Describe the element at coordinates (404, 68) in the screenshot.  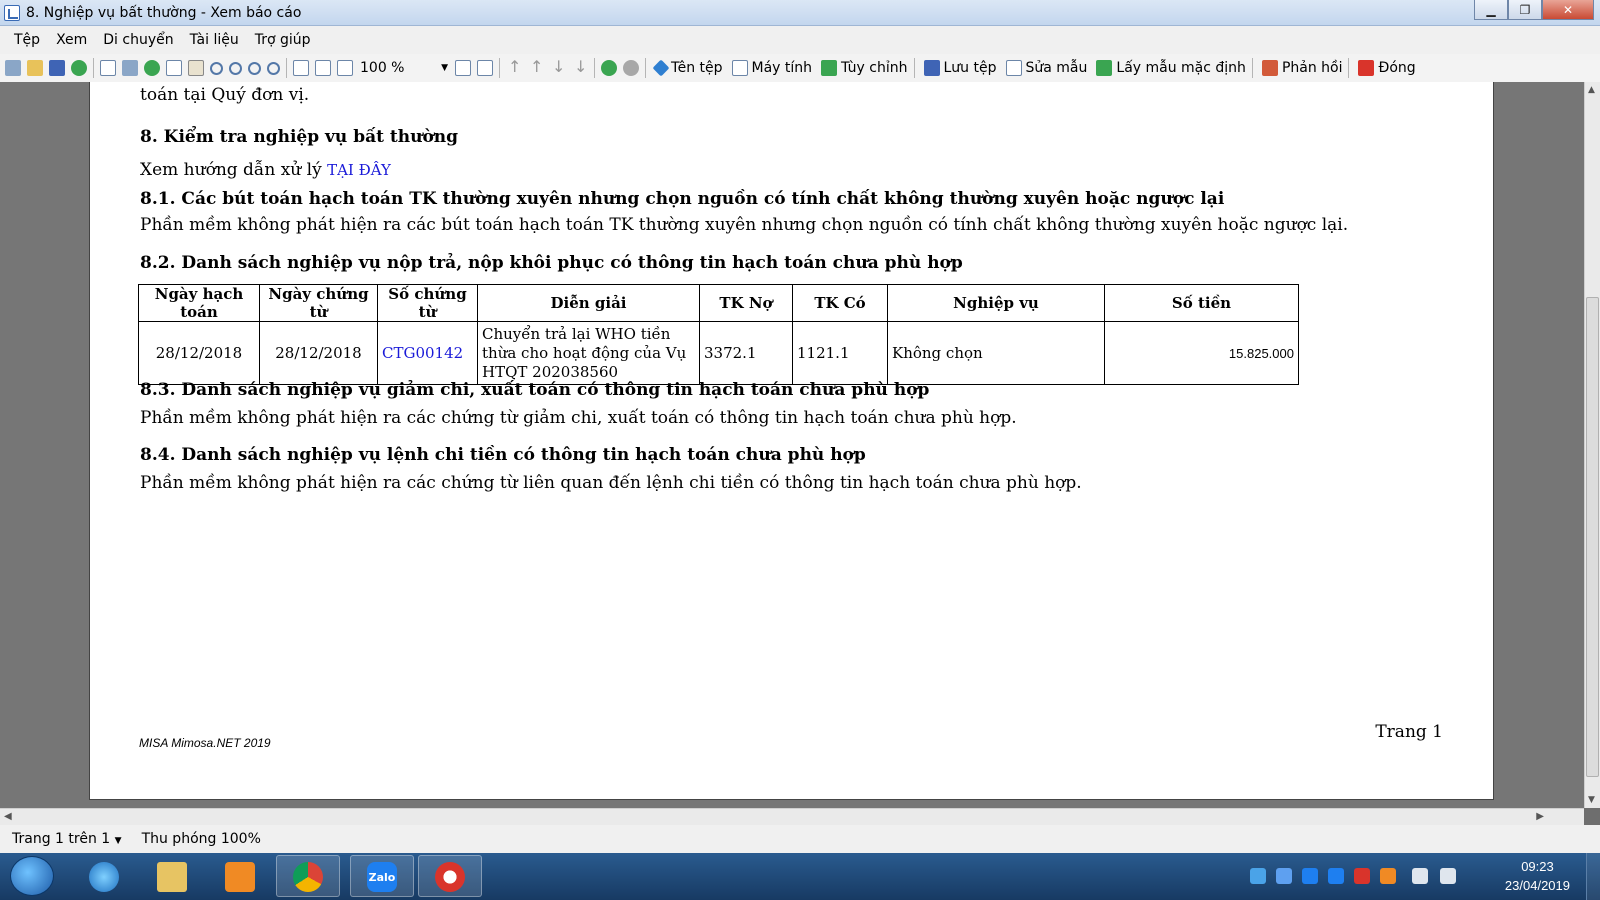
I see `zoom-select: 100 % ▼` at that location.